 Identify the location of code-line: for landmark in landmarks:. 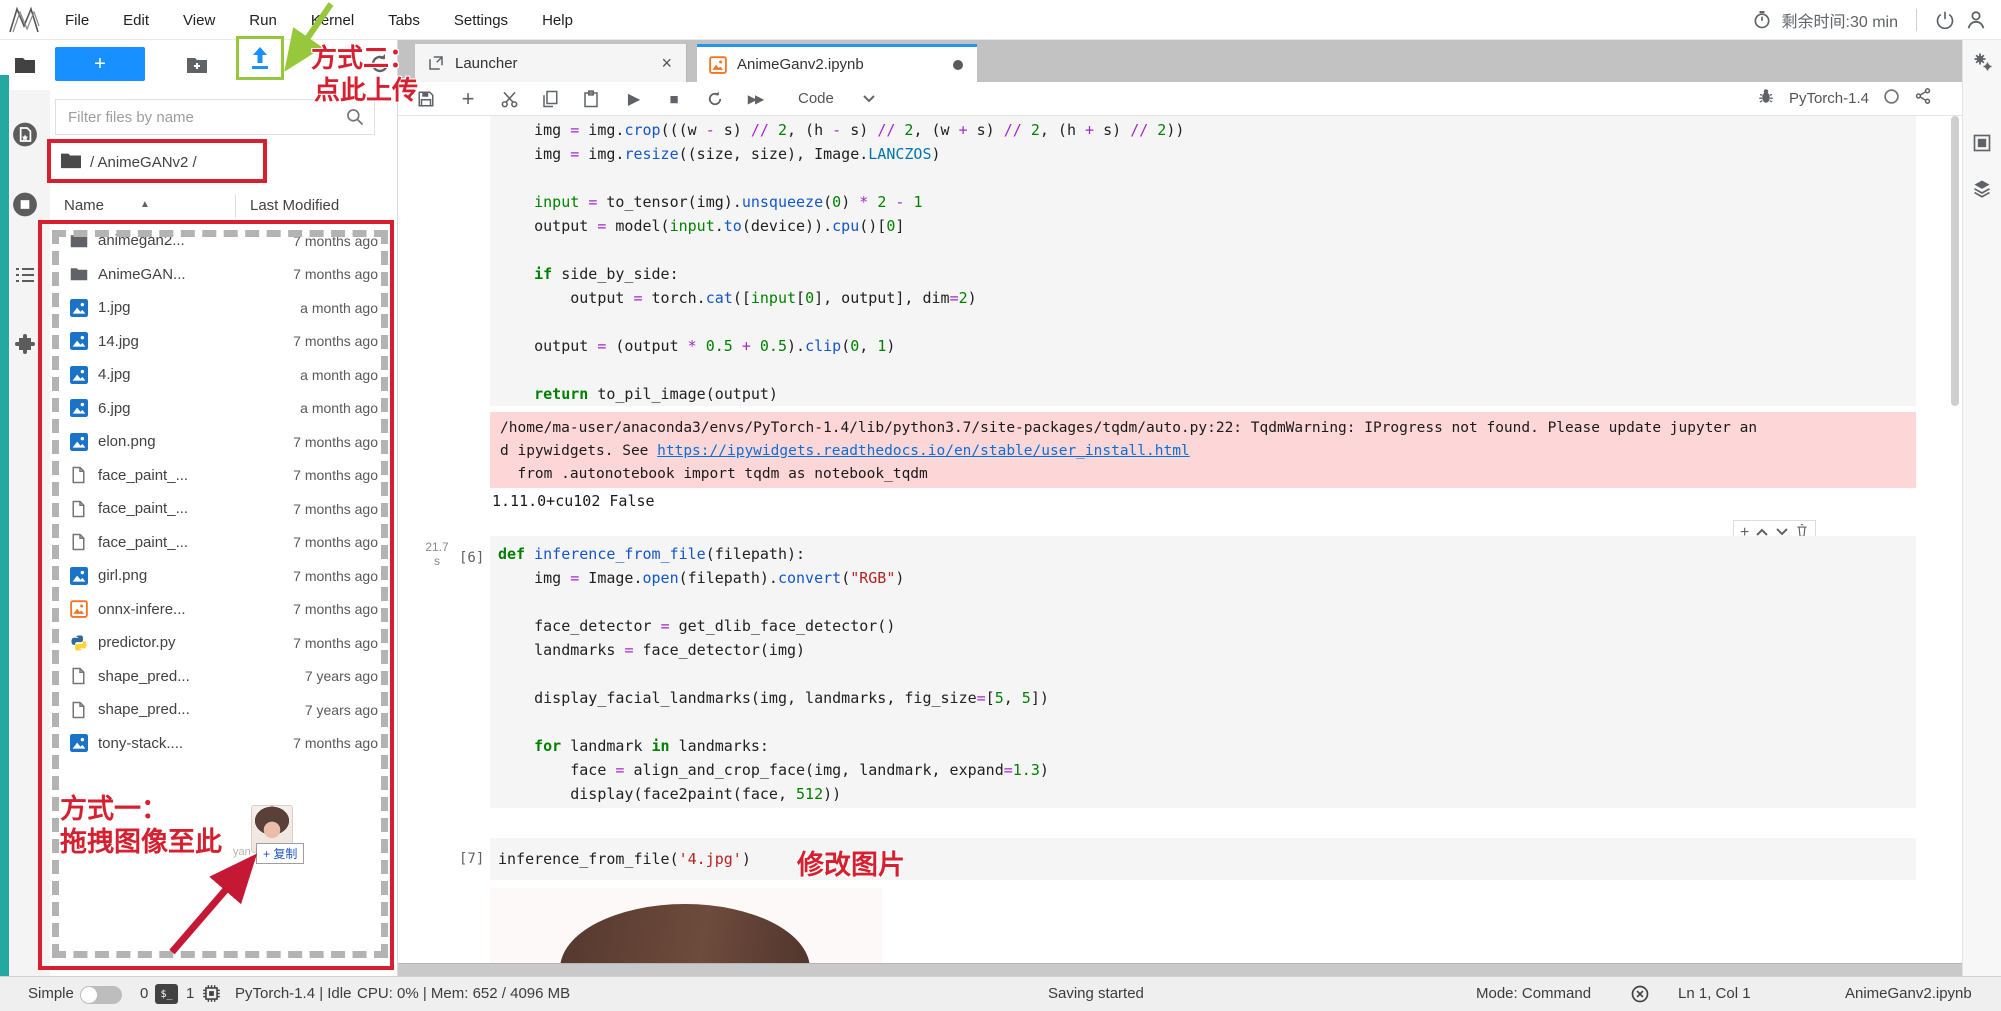
(651, 746).